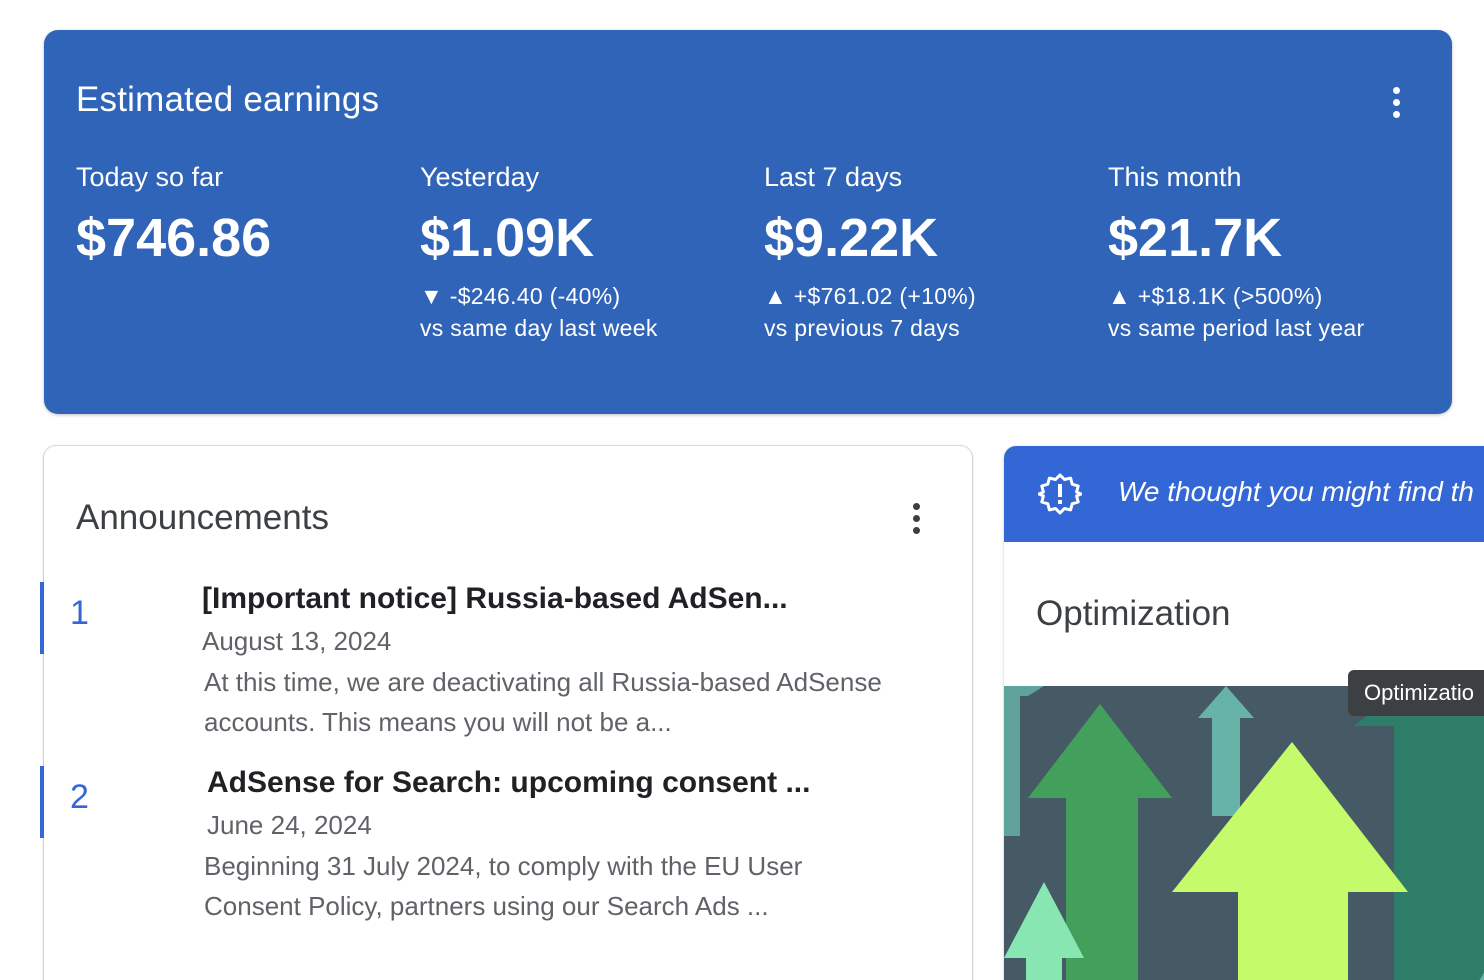 This screenshot has height=980, width=1484. What do you see at coordinates (833, 177) in the screenshot?
I see `metric-label: Last 7 days` at bounding box center [833, 177].